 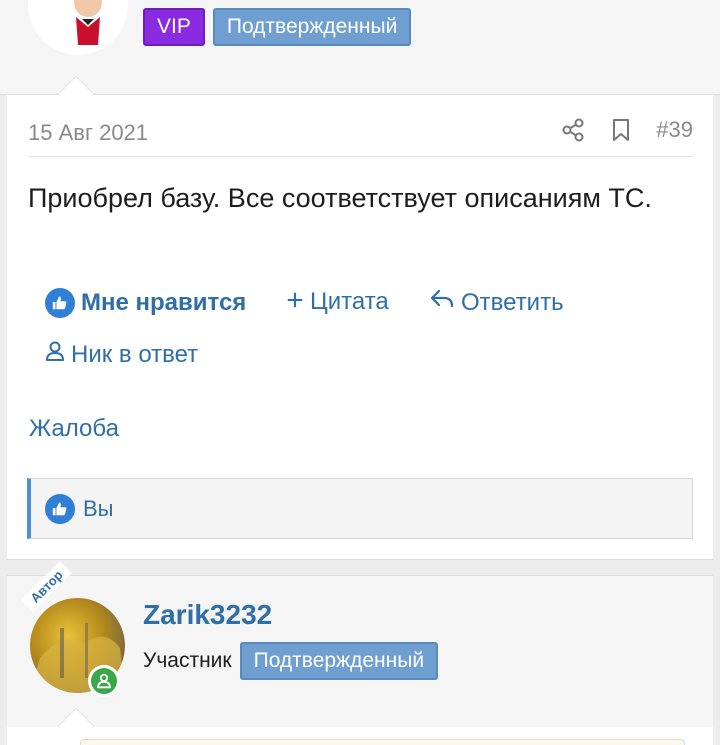 What do you see at coordinates (98, 509) in the screenshot?
I see `reactions-text: Вы` at bounding box center [98, 509].